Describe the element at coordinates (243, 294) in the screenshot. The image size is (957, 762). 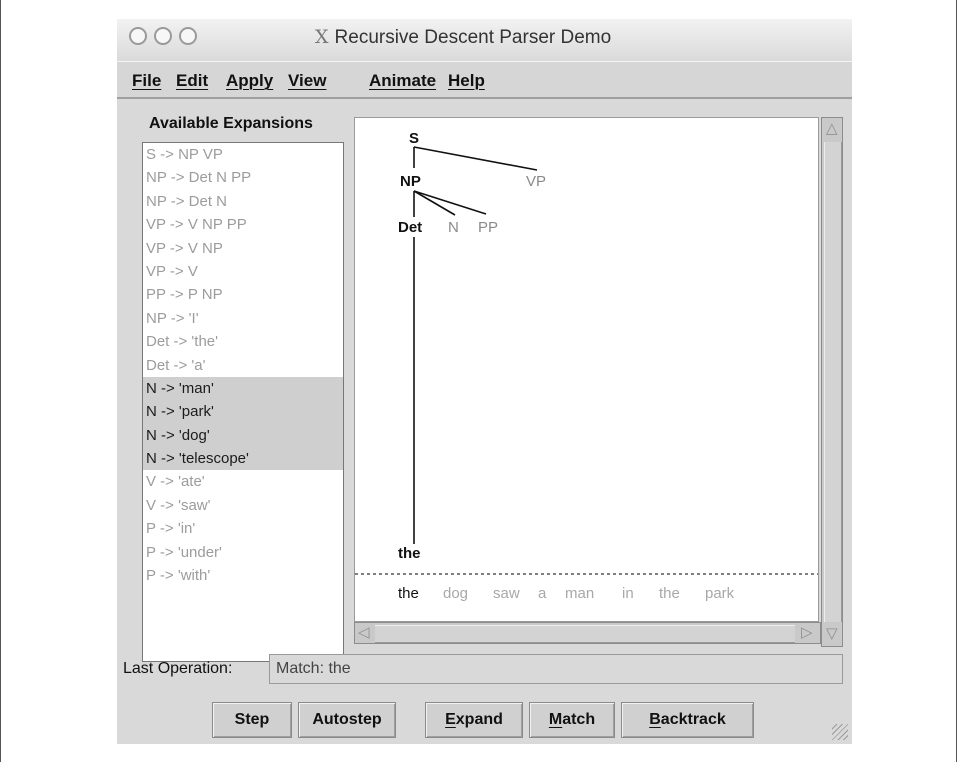
I see `expansion-item: PP -> P NP` at that location.